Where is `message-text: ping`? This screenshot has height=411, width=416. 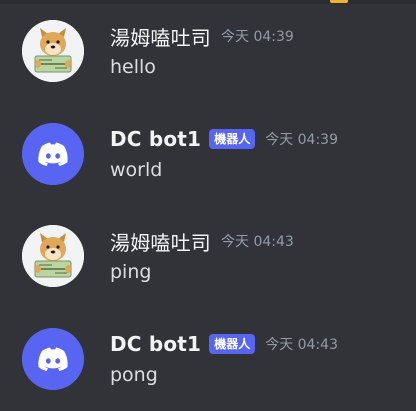
message-text: ping is located at coordinates (131, 272).